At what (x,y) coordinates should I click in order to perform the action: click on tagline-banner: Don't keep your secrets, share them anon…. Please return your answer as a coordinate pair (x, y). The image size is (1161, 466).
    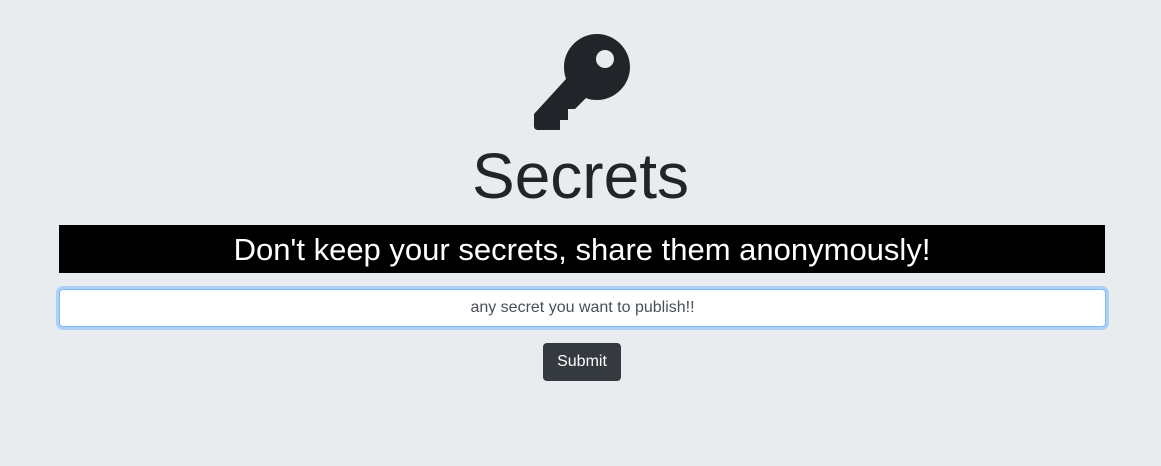
    Looking at the image, I should click on (582, 249).